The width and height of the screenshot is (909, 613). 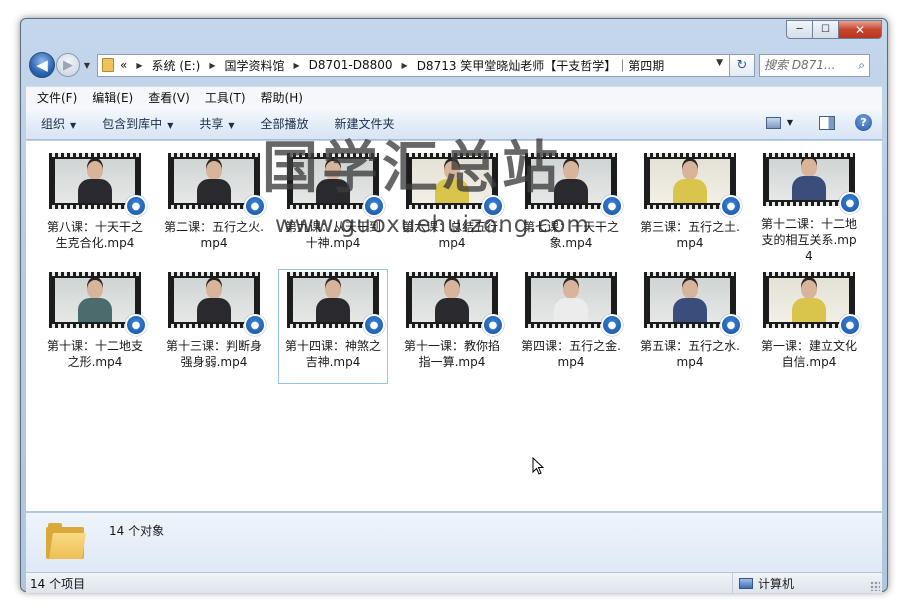 What do you see at coordinates (68, 65) in the screenshot?
I see `forward-button: ▶` at bounding box center [68, 65].